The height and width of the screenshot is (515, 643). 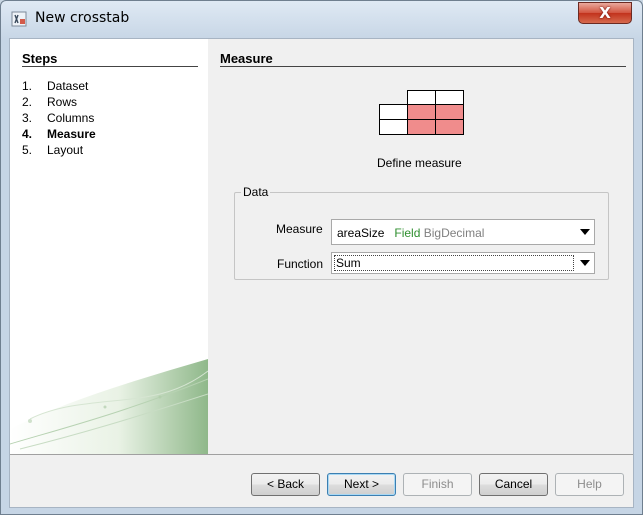 What do you see at coordinates (82, 18) in the screenshot?
I see `window-title: New crosstab` at bounding box center [82, 18].